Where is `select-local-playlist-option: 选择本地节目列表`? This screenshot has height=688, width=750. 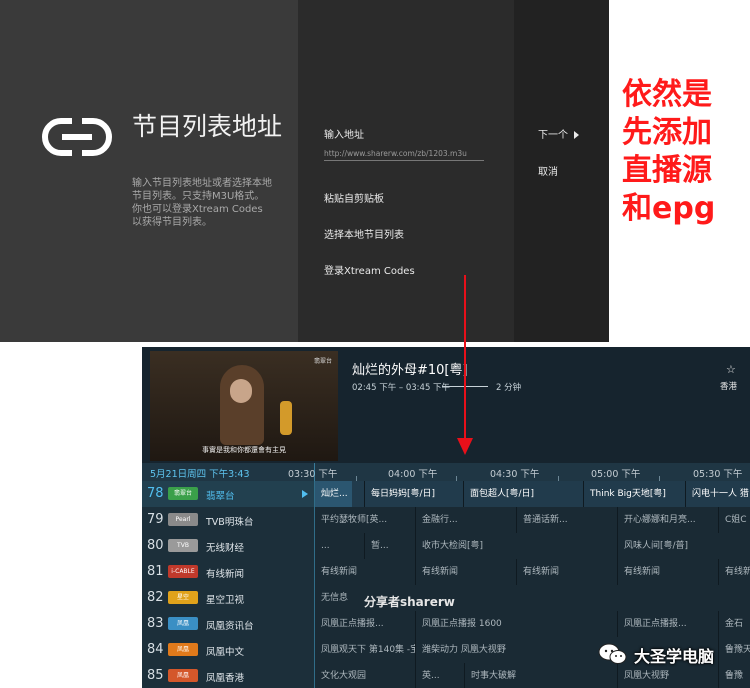
select-local-playlist-option: 选择本地节目列表 is located at coordinates (364, 233).